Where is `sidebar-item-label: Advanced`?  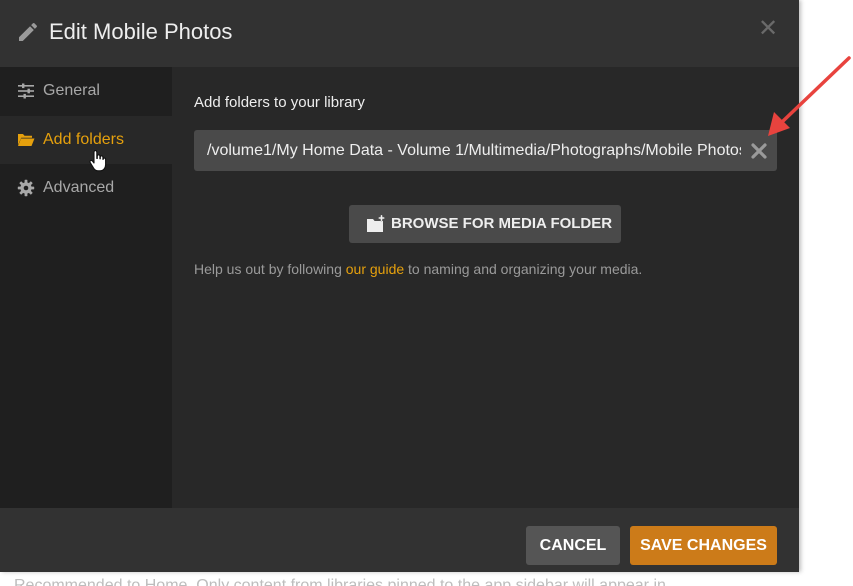
sidebar-item-label: Advanced is located at coordinates (79, 187).